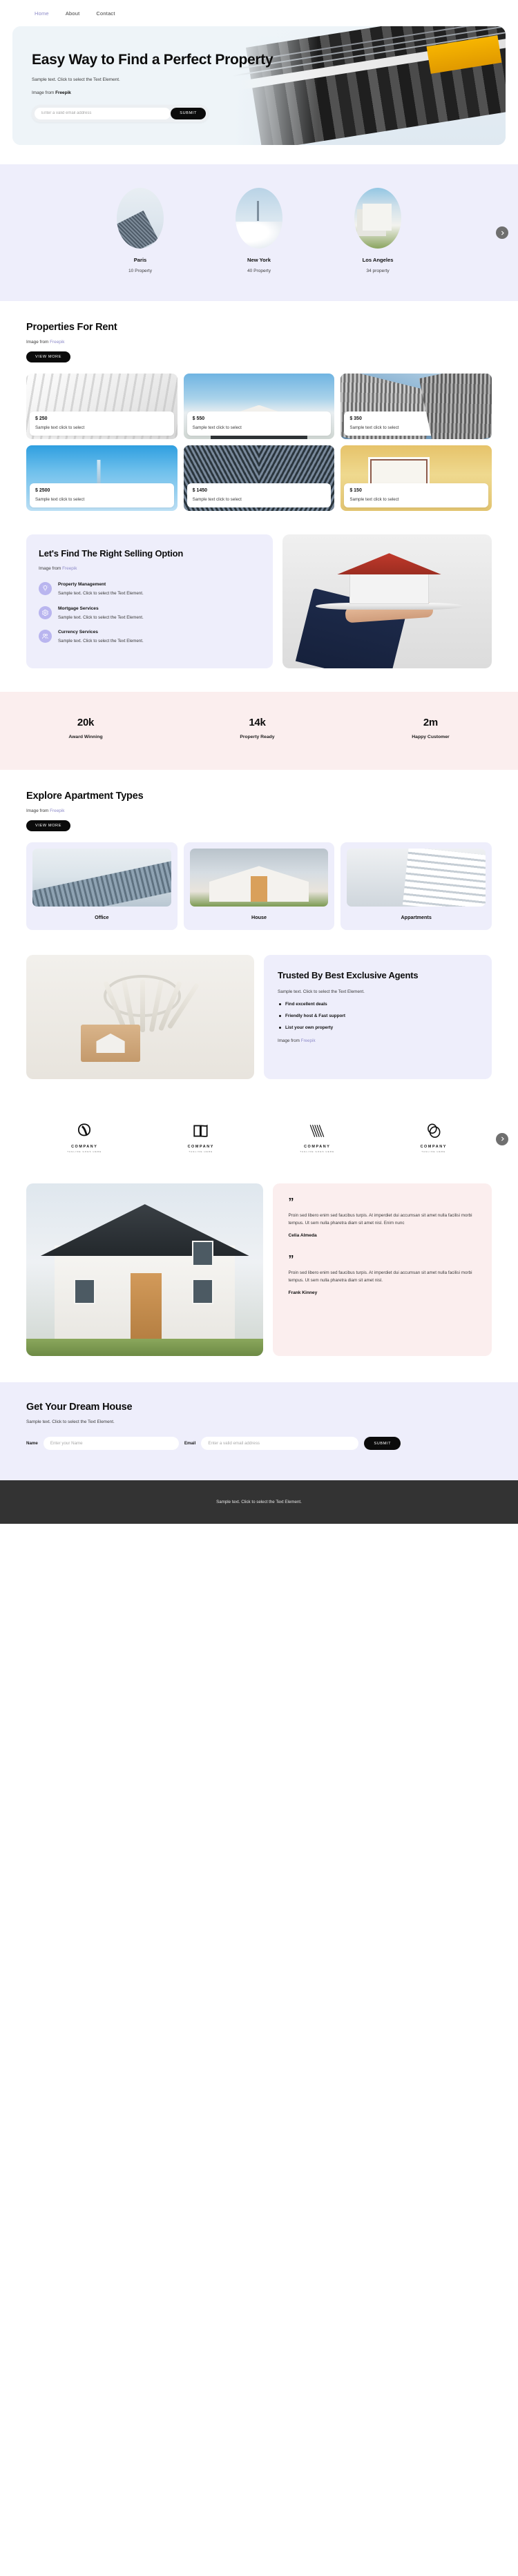 Image resolution: width=518 pixels, height=2576 pixels. What do you see at coordinates (431, 738) in the screenshot?
I see `stat-label: Happy Customer` at bounding box center [431, 738].